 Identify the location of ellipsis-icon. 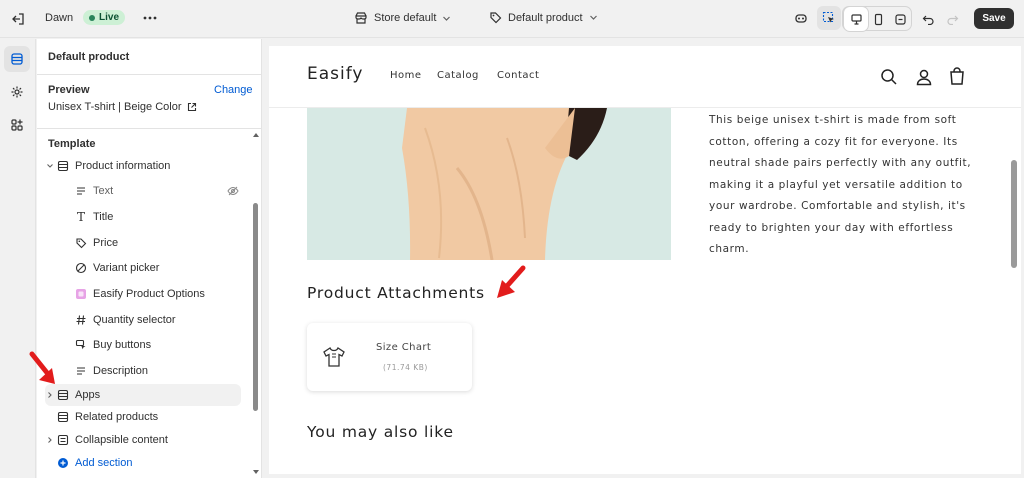
(150, 18).